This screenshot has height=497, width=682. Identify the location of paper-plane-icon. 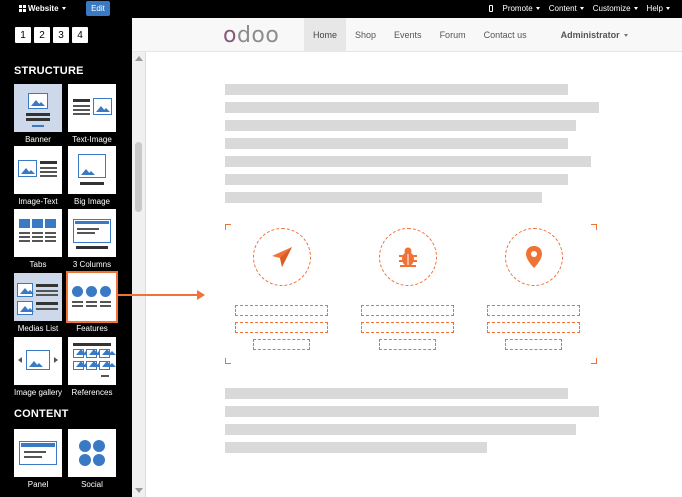
(282, 257).